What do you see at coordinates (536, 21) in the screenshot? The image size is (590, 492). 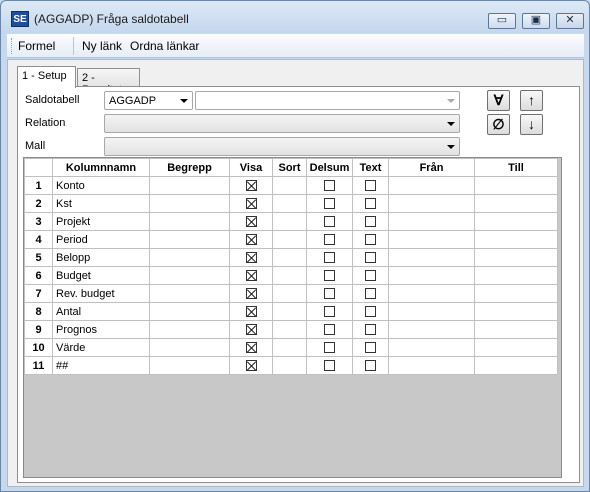 I see `maximize-button: ▣` at bounding box center [536, 21].